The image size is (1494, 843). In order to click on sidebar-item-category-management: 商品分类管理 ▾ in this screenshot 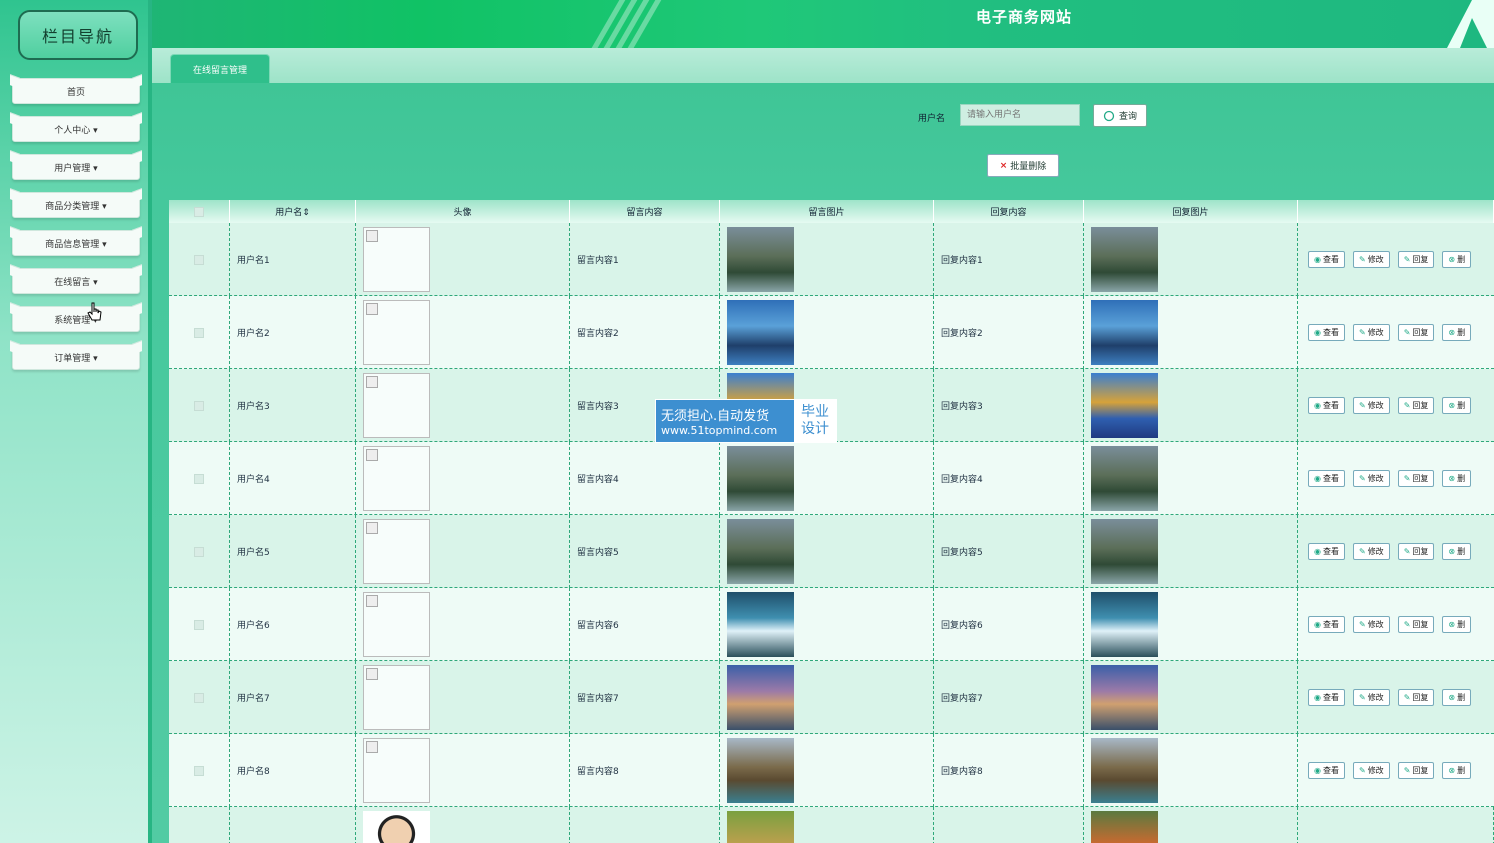, I will do `click(76, 205)`.